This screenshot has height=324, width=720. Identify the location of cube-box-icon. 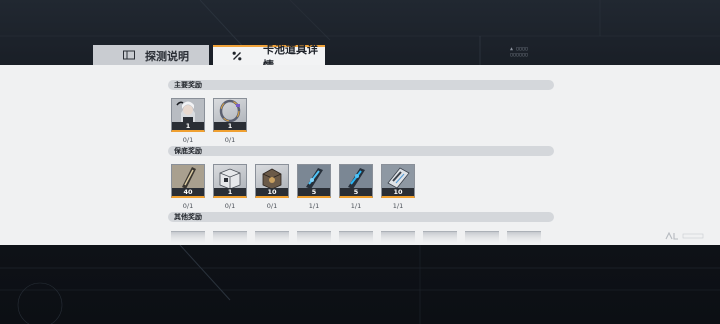
(272, 178).